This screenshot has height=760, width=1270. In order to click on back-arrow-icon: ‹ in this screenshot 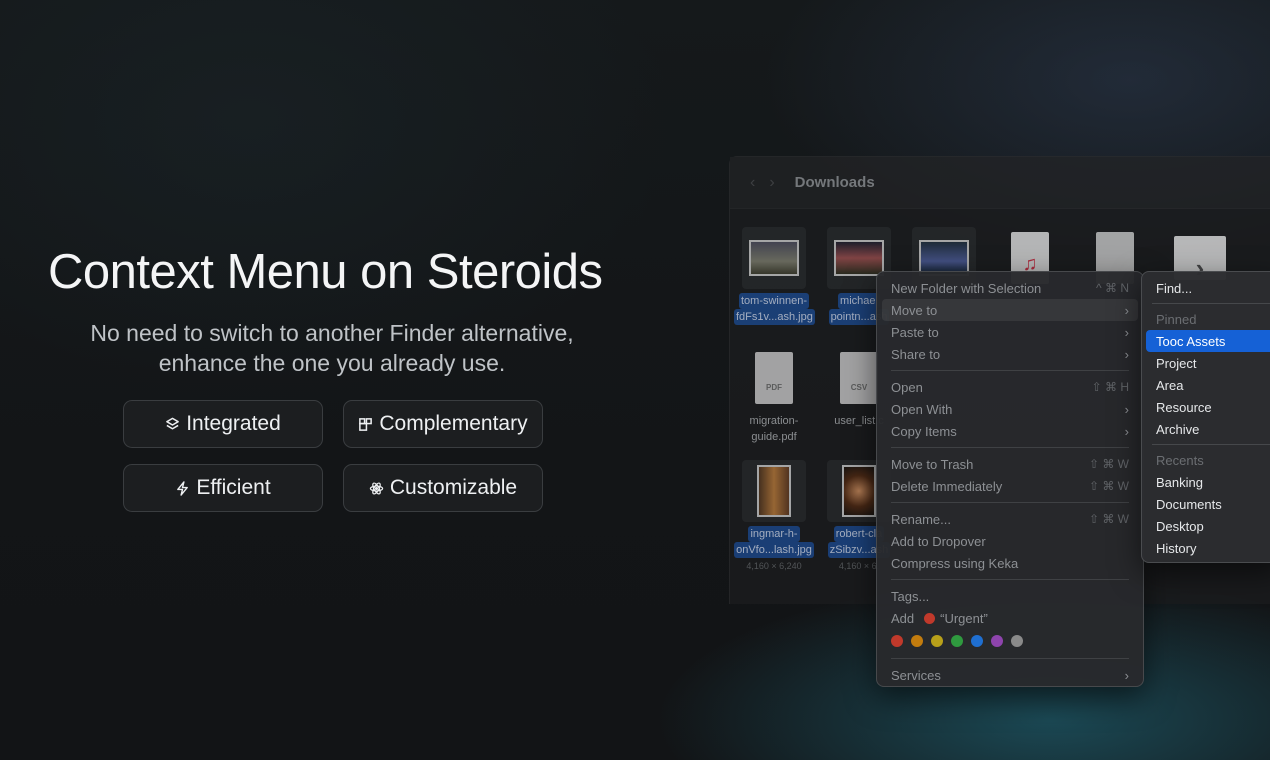, I will do `click(752, 183)`.